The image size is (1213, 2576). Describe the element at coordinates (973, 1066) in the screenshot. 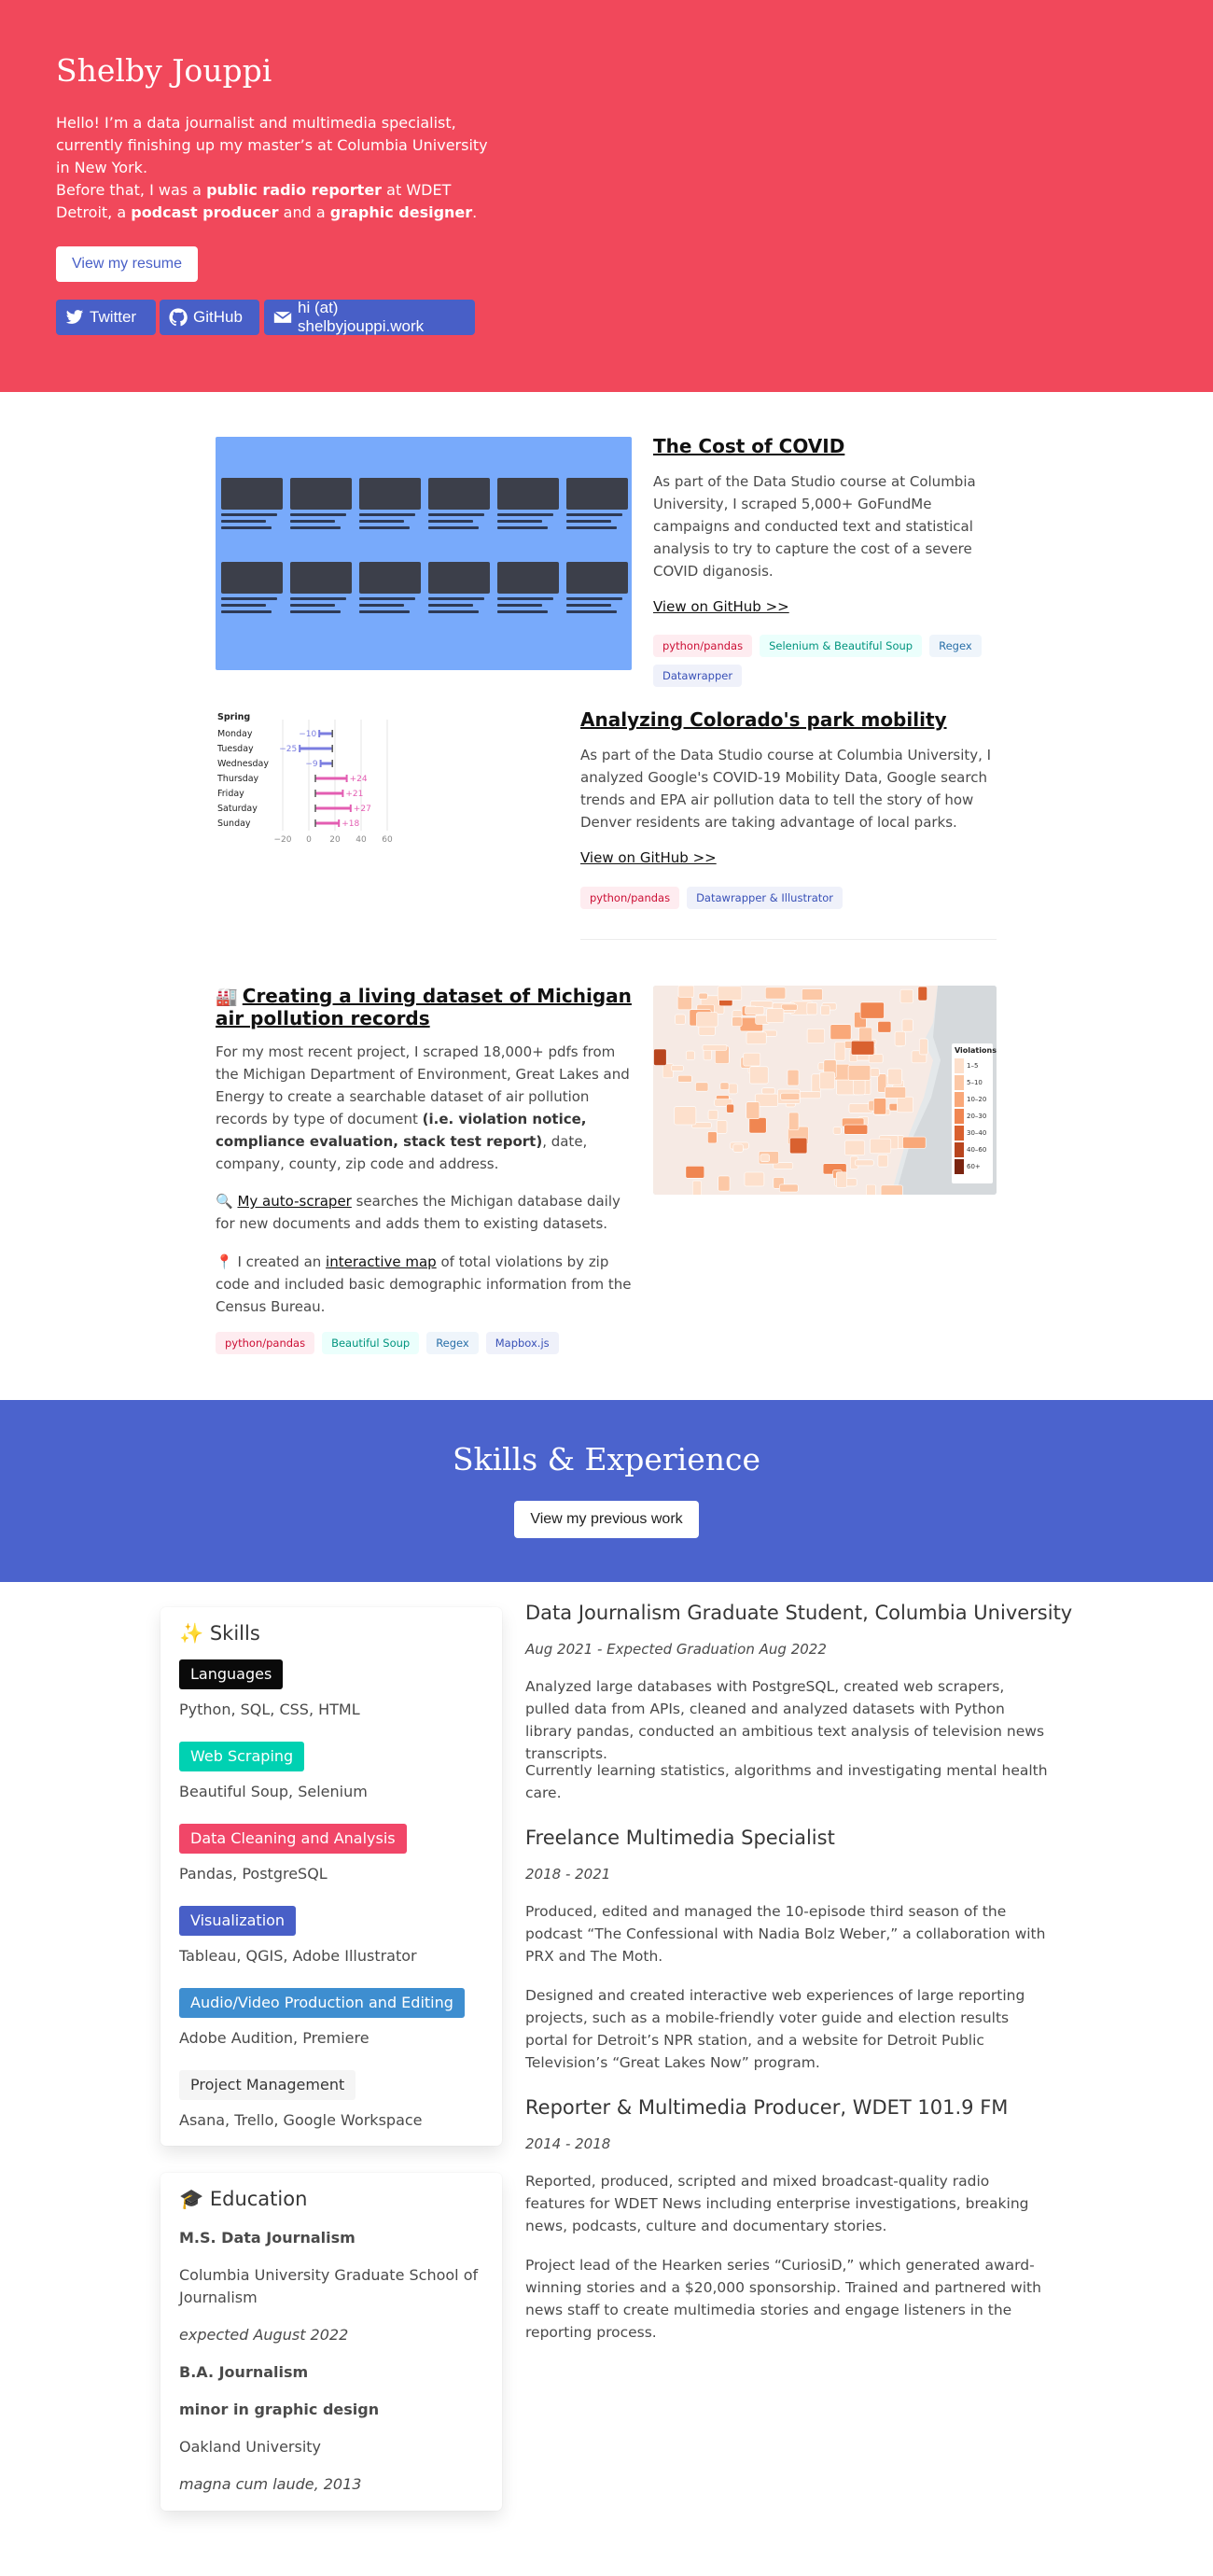

I see `legend-label: 1–5` at that location.